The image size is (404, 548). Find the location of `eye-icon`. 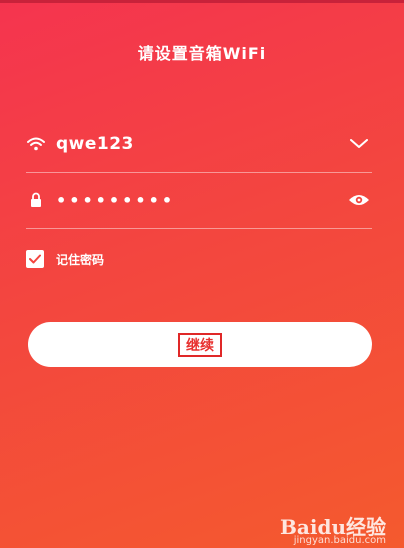

eye-icon is located at coordinates (359, 200).